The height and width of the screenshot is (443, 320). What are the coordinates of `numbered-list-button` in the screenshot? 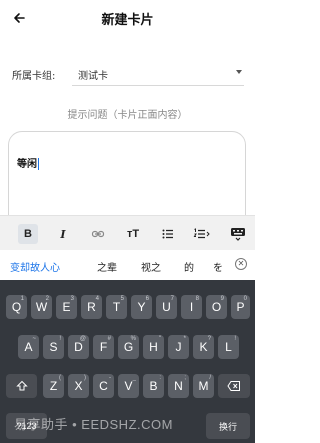 It's located at (202, 234).